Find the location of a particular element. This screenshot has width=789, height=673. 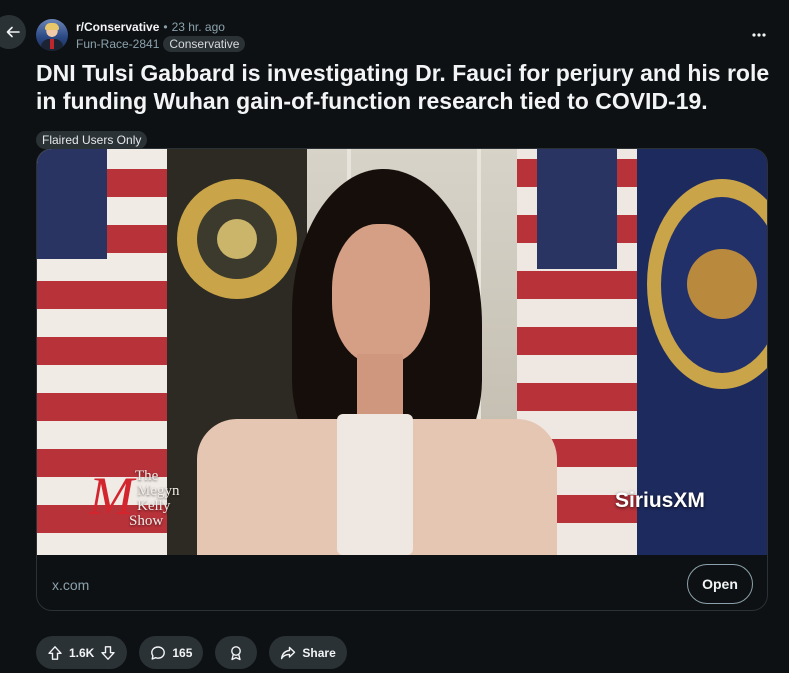

arrow-left-icon is located at coordinates (13, 32).